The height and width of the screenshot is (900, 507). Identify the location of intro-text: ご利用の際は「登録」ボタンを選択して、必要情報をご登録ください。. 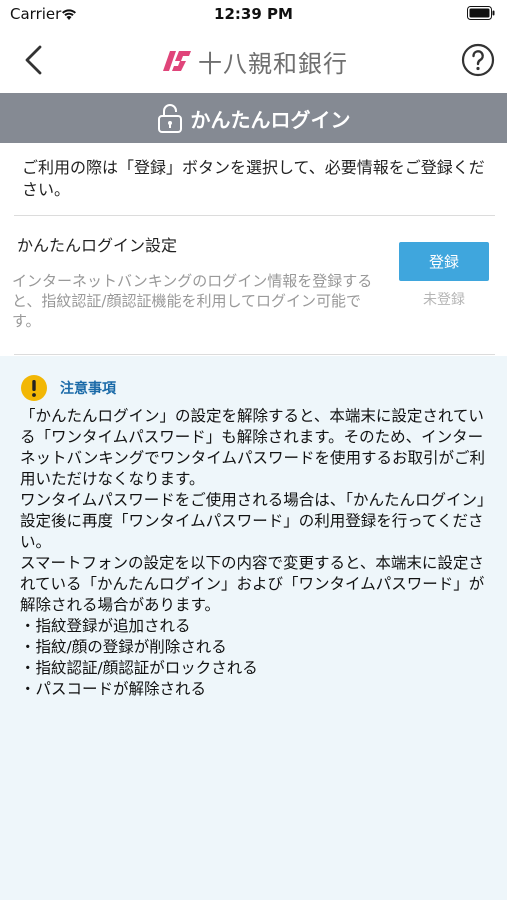
(253, 178).